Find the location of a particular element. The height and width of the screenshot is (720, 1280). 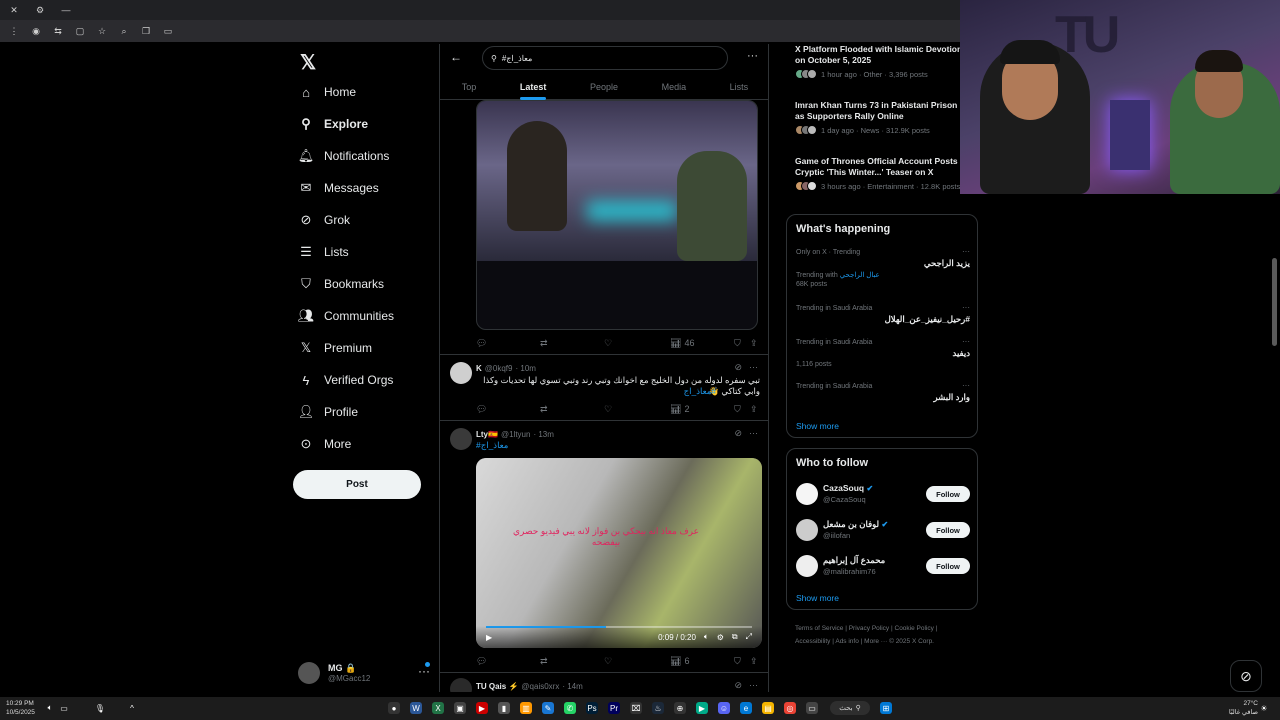

nav-notifications: 🔔︎ Notifications is located at coordinates (344, 156).